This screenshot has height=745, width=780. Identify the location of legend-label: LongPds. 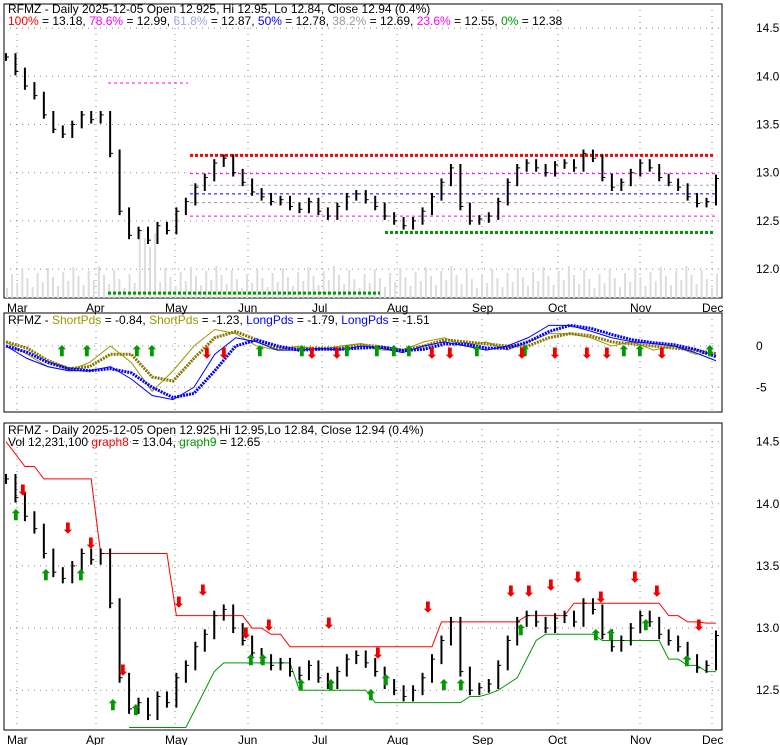
(271, 320).